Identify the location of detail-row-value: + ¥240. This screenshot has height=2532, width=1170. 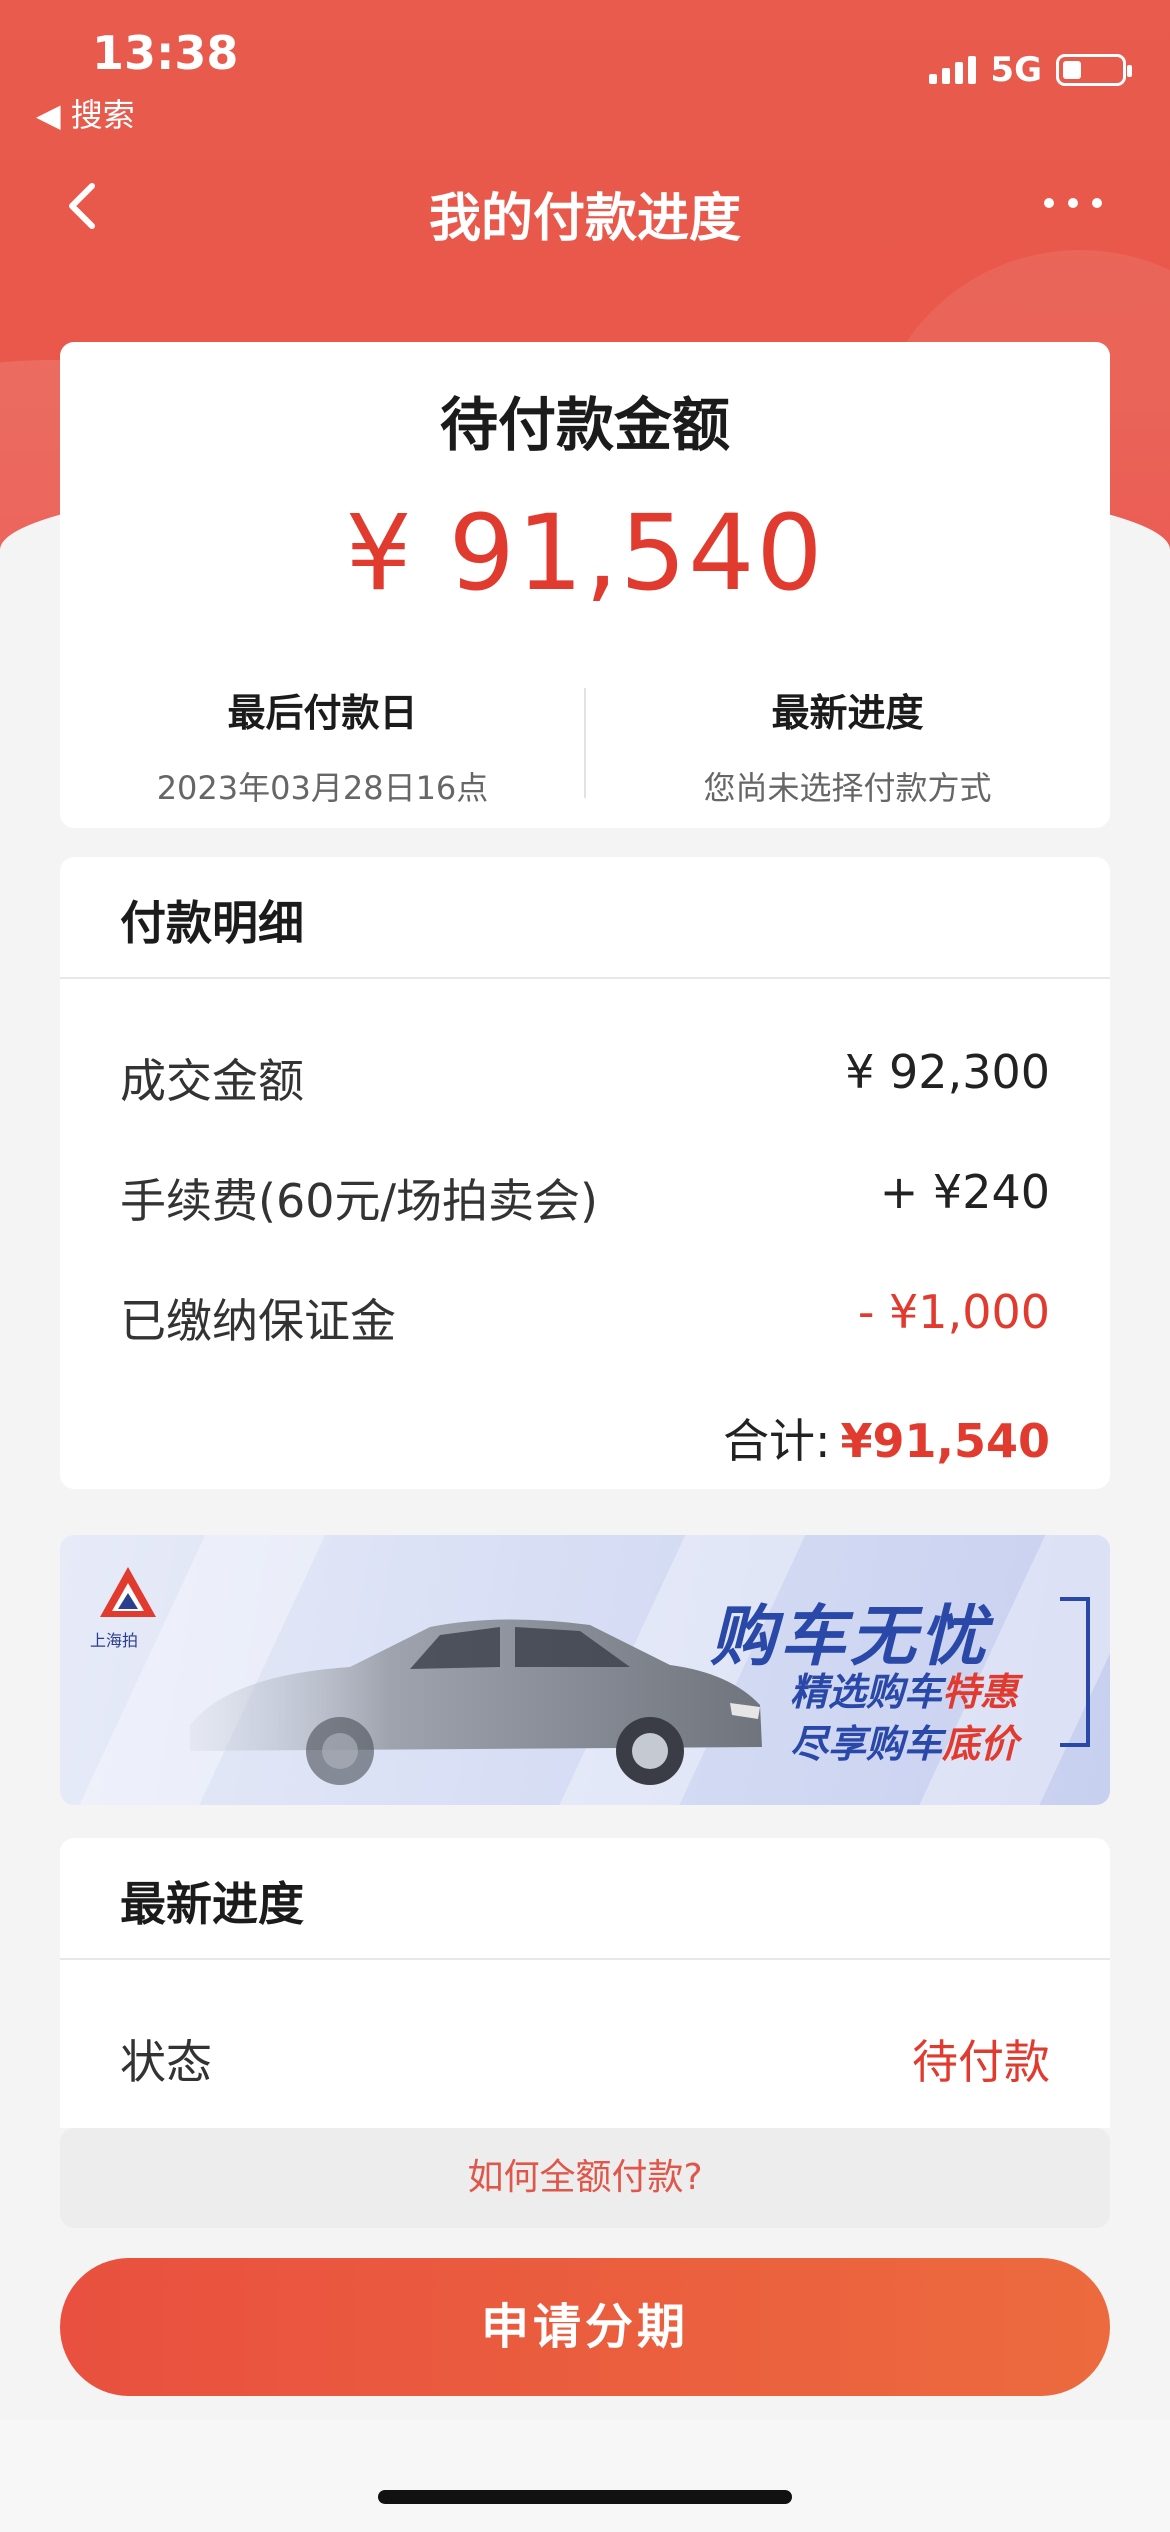
(964, 1192).